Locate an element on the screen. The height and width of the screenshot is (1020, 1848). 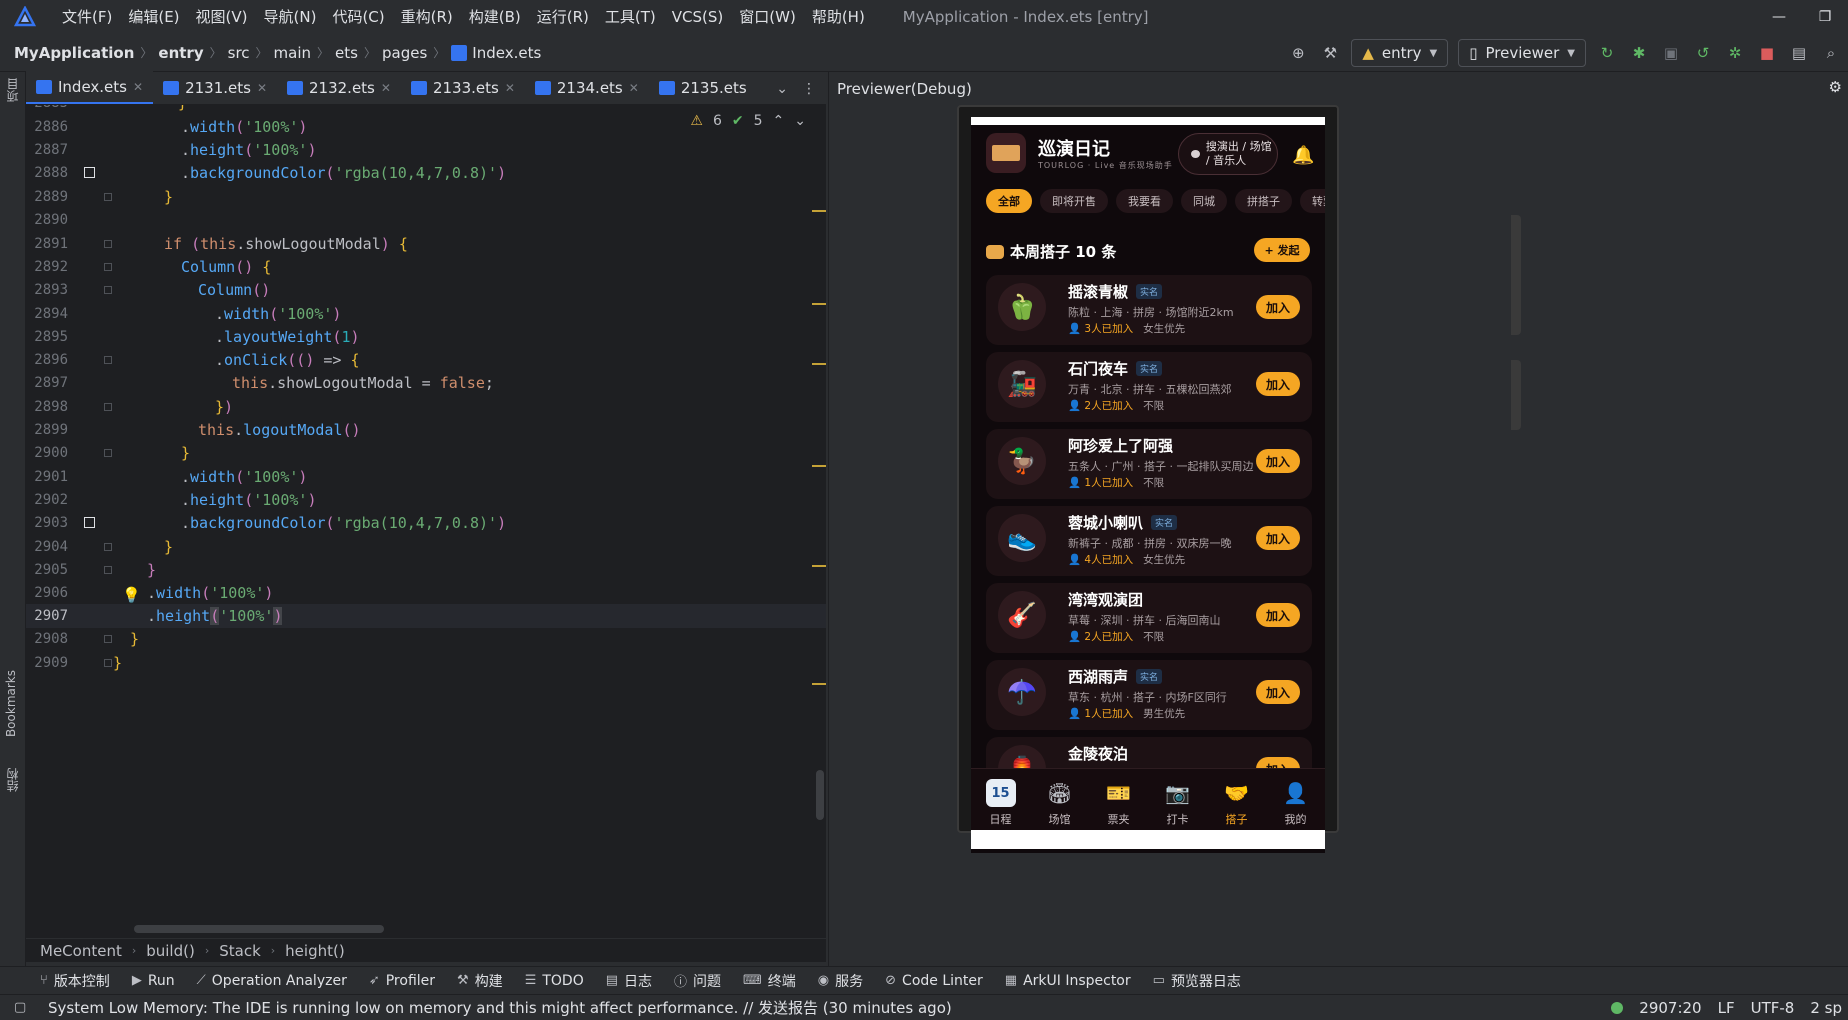
tool-run: ▶ Run is located at coordinates (153, 981).